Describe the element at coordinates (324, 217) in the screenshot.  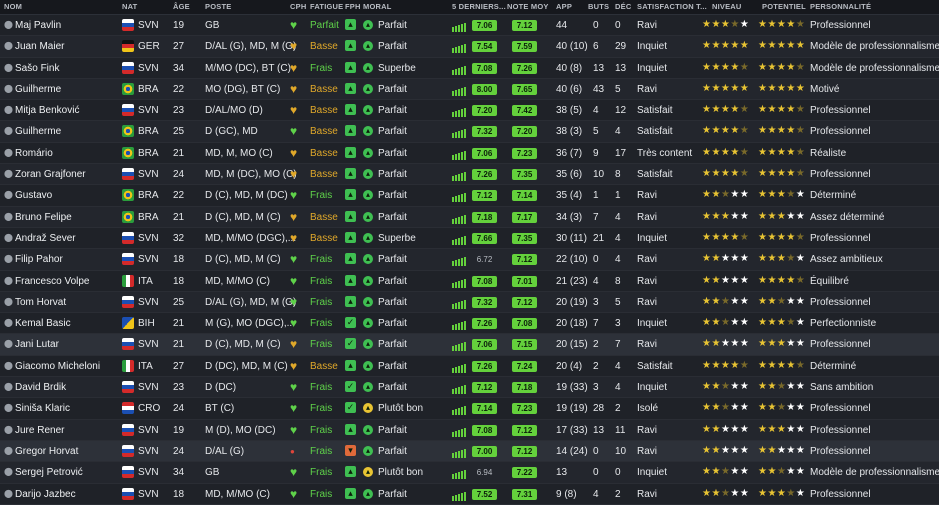
I see `player-fatigue: Basse` at that location.